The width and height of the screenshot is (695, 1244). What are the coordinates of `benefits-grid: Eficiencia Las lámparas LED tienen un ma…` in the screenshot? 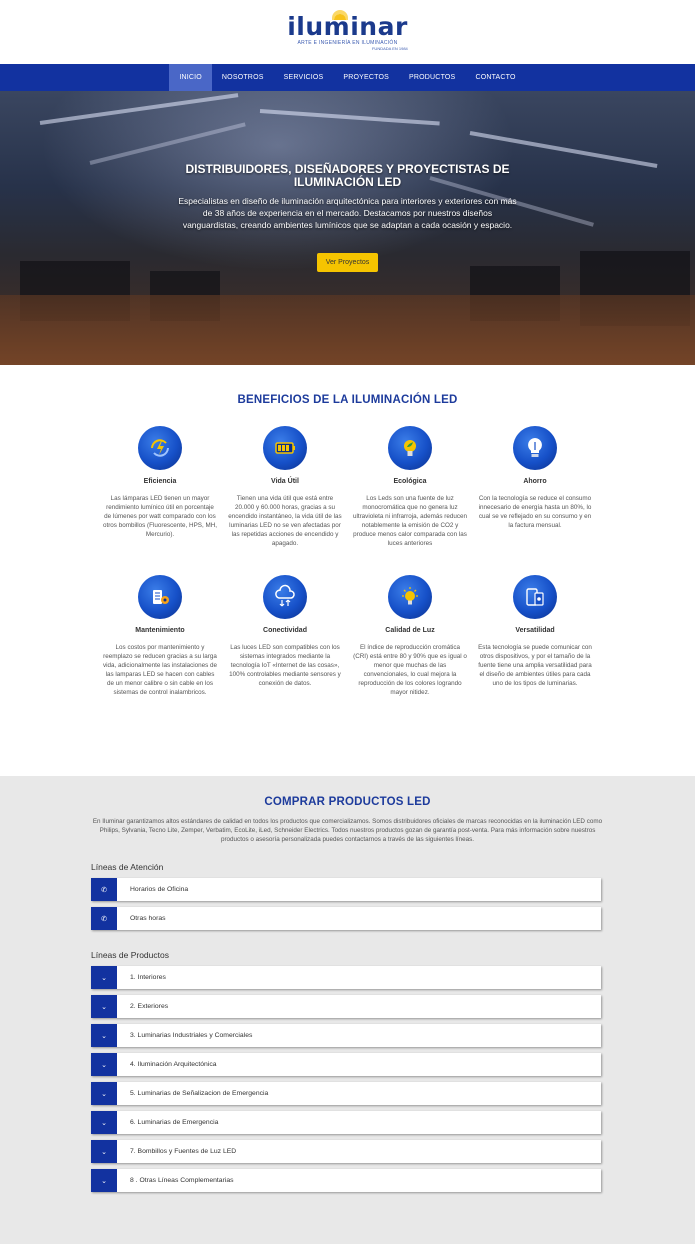 It's located at (347, 487).